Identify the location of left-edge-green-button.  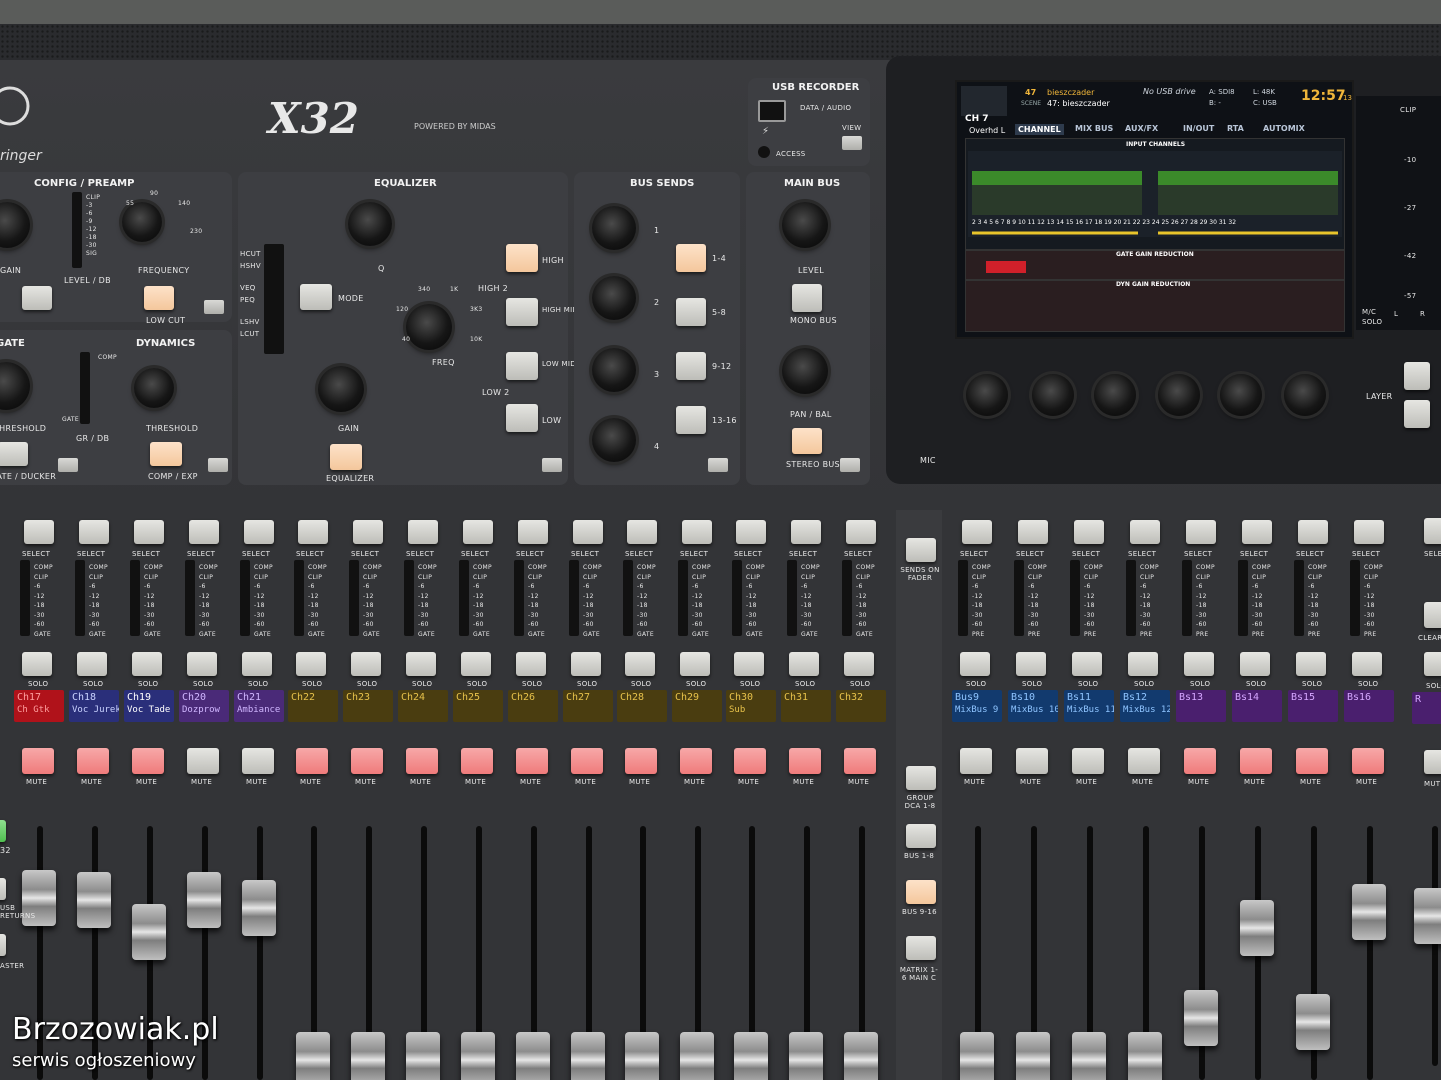
(3, 831).